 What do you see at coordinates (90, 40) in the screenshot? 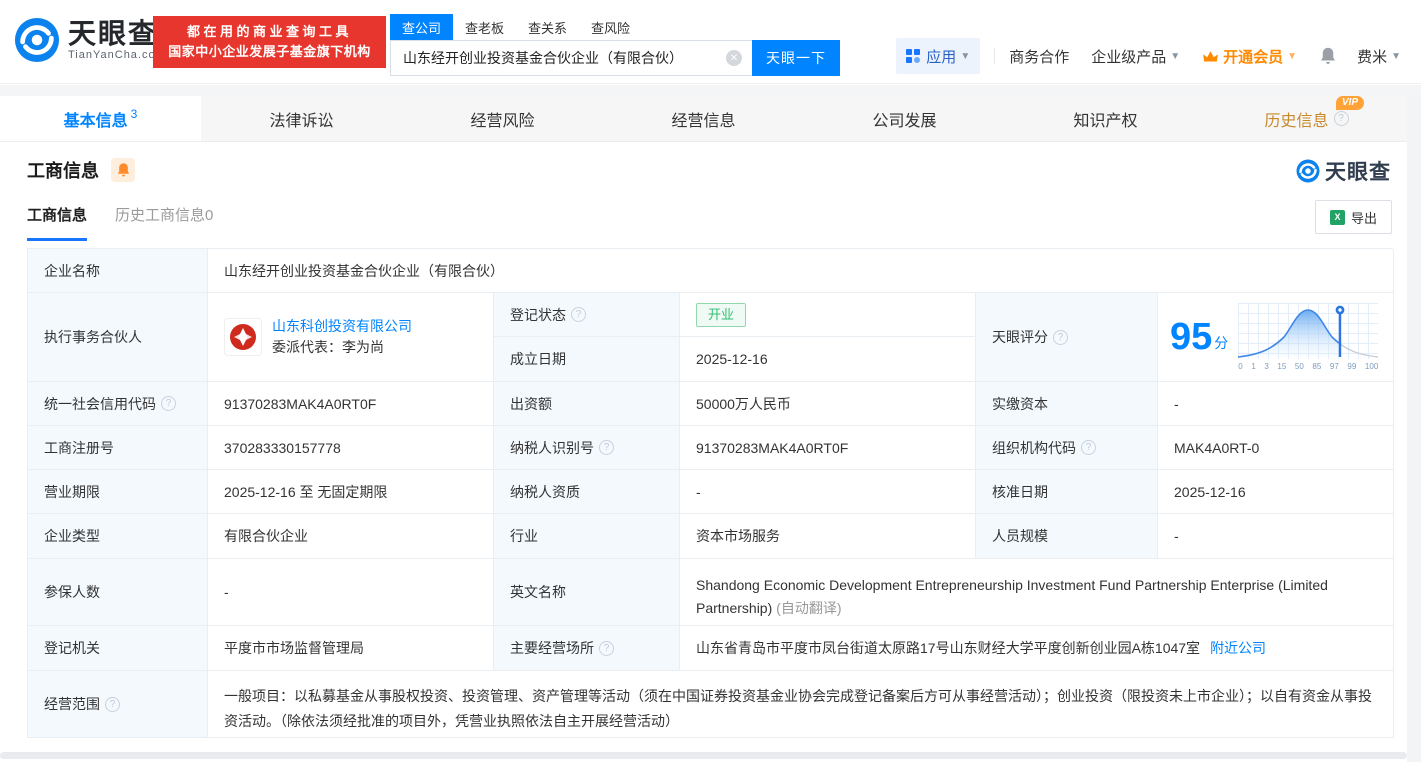
I see `tianyancha-logo: 天眼查 TianYanCha.com` at bounding box center [90, 40].